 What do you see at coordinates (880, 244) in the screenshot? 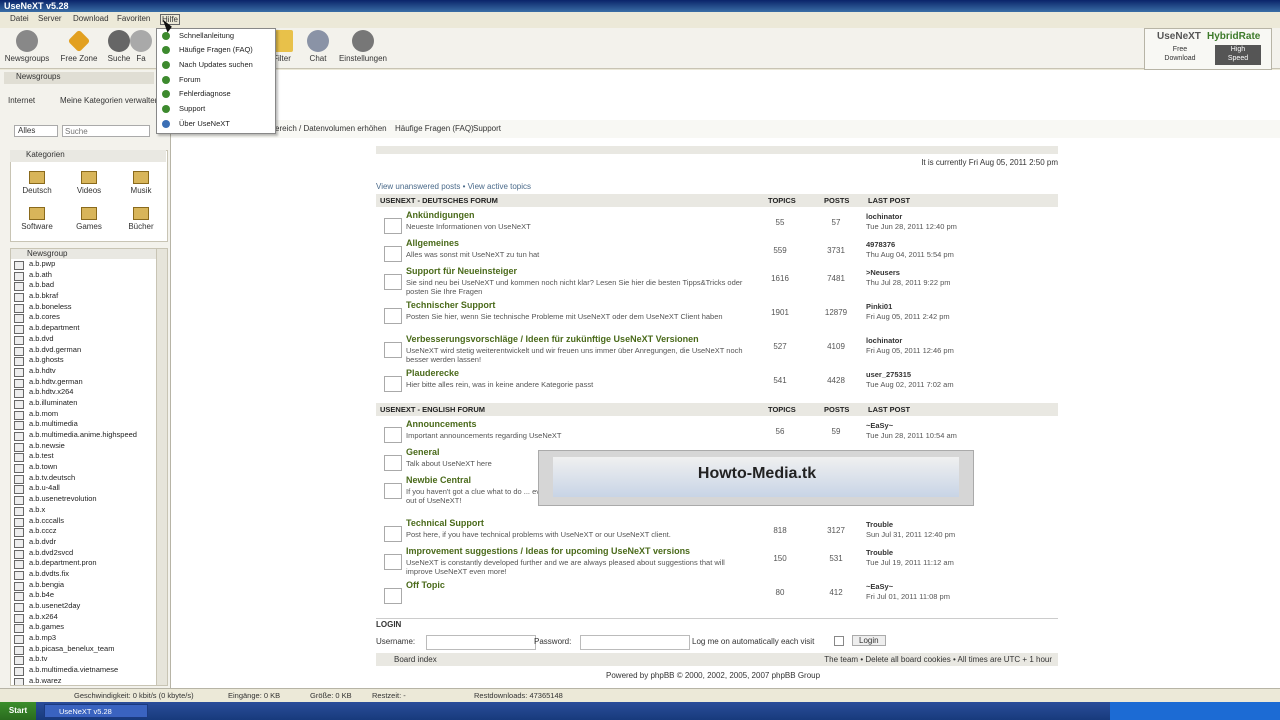
I see `last-post-author: 4978376` at bounding box center [880, 244].